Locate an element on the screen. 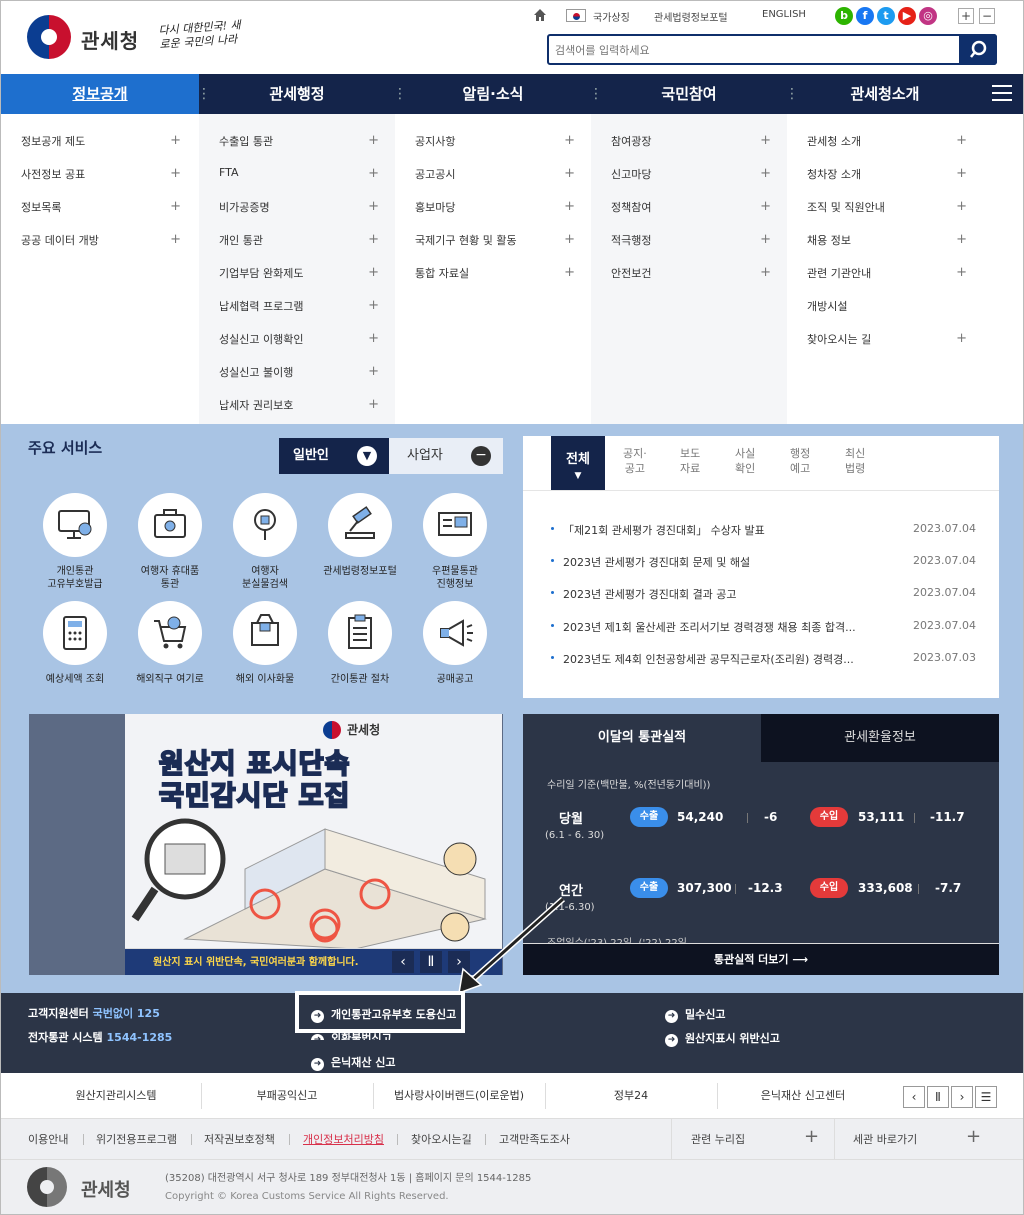 The image size is (1024, 1215). menu-item: 정보목록 + is located at coordinates (101, 207).